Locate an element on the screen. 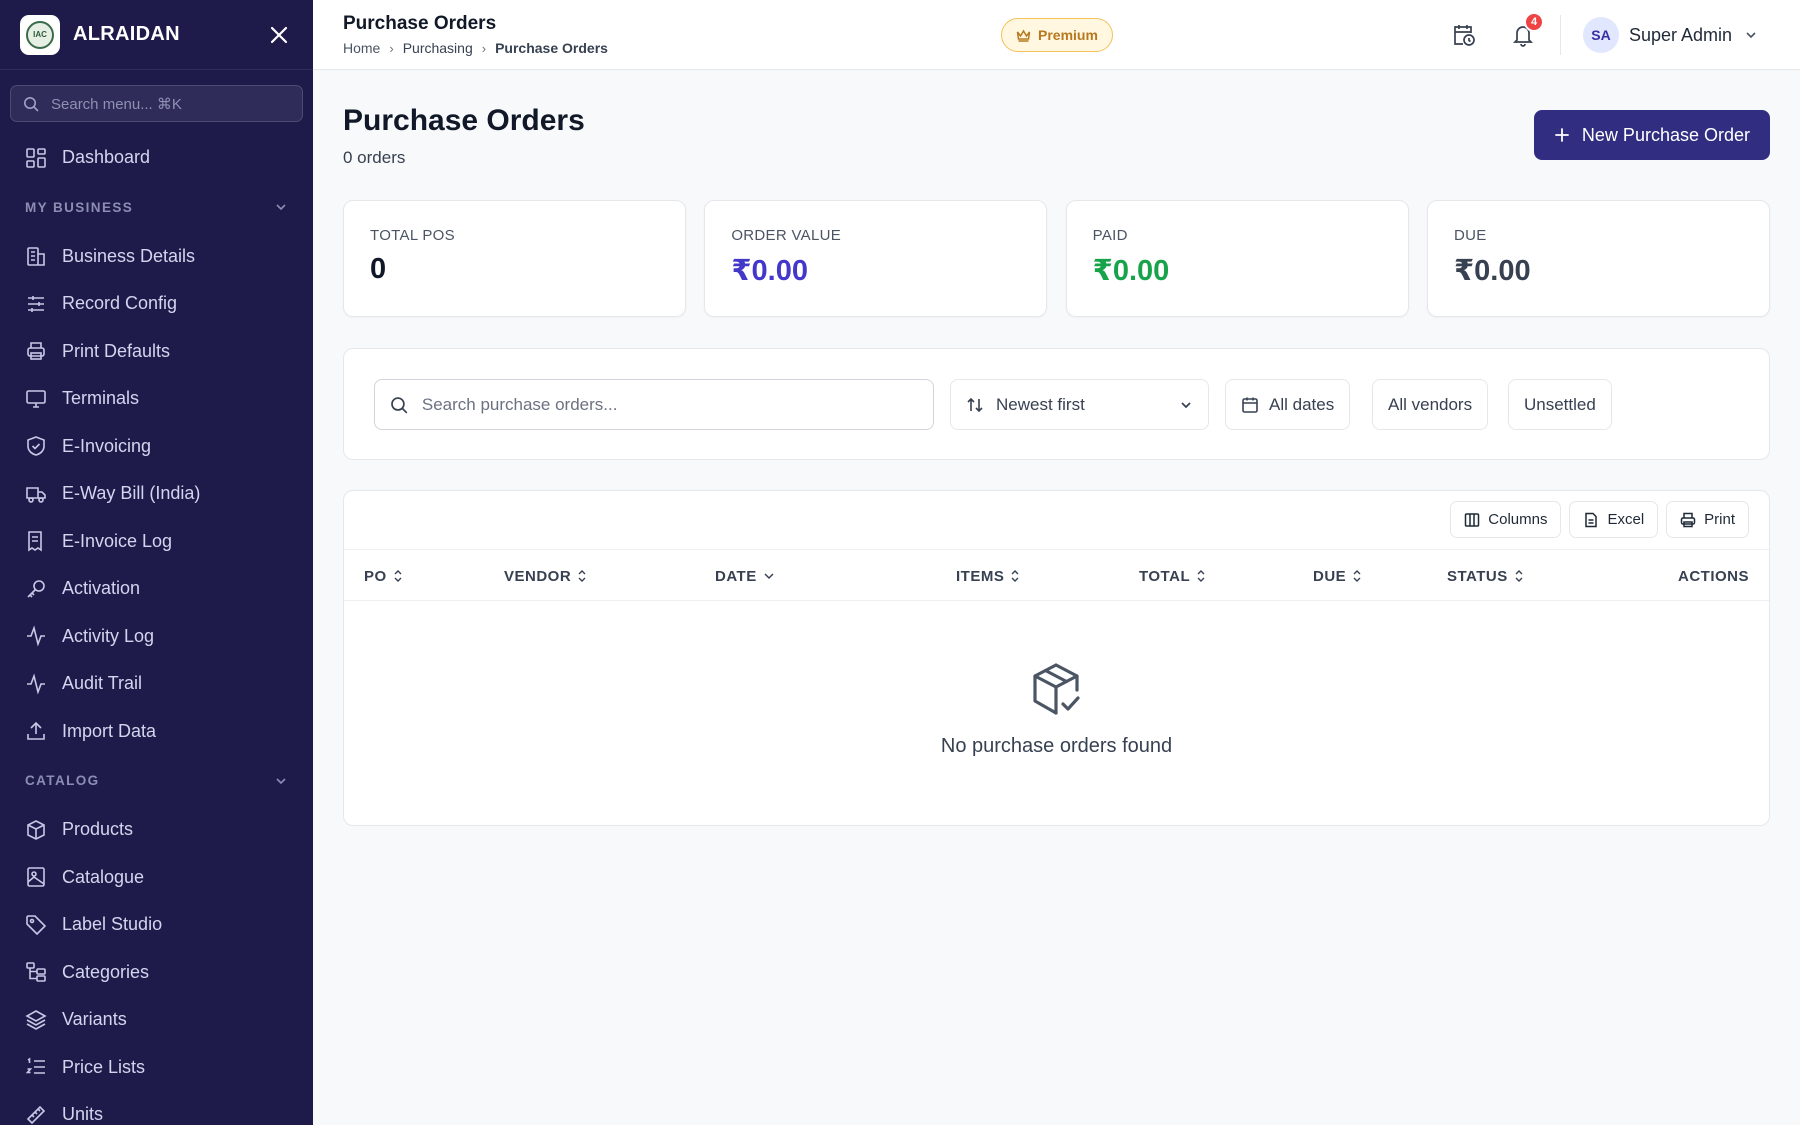 This screenshot has height=1125, width=1800. user-menu: SA Super Admin is located at coordinates (1670, 35).